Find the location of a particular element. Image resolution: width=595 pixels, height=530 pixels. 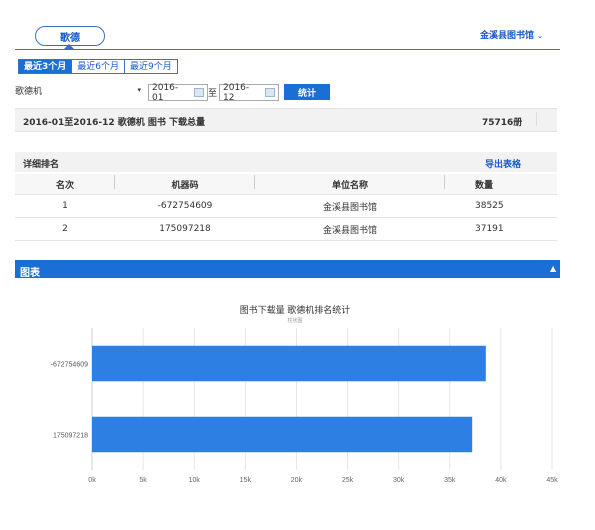

x-tick-label: 45k is located at coordinates (552, 480).